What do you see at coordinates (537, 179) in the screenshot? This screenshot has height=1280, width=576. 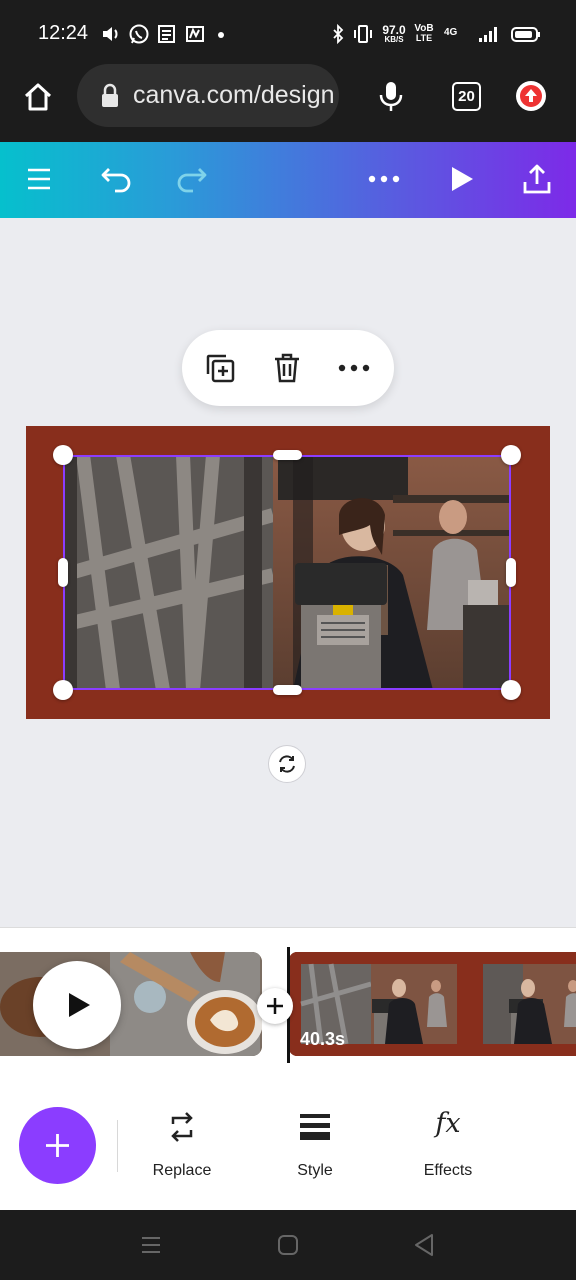 I see `share-icon` at bounding box center [537, 179].